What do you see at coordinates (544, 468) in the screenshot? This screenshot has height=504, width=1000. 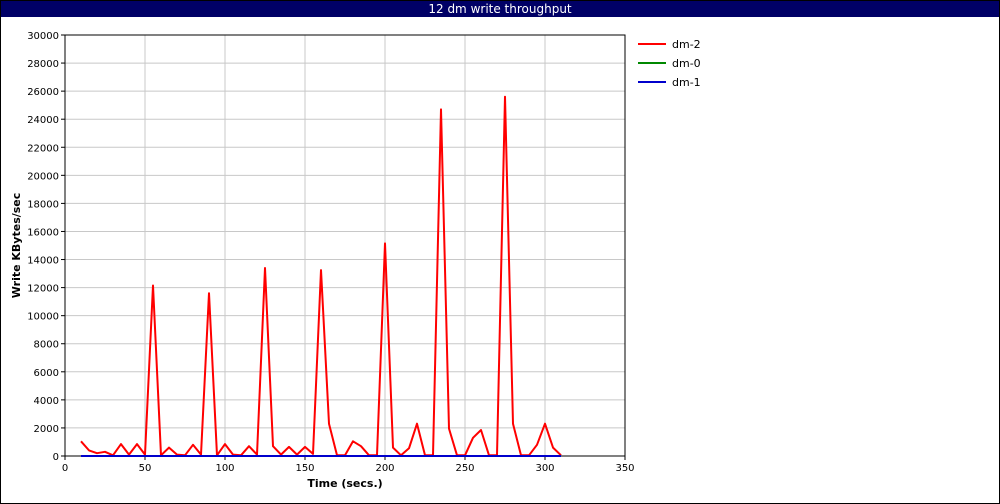 I see `x-tick-label: 300` at bounding box center [544, 468].